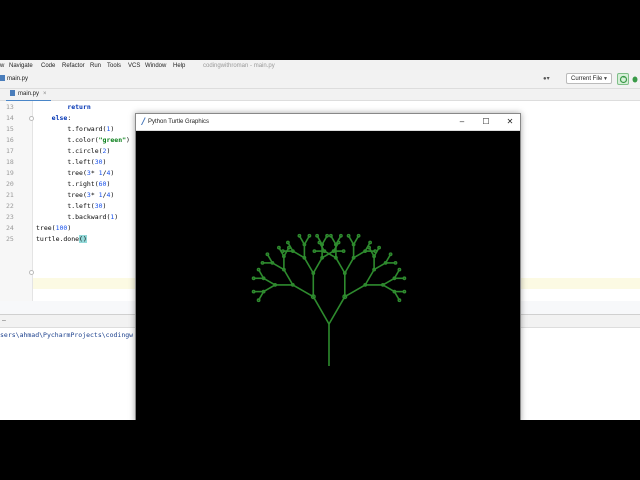  Describe the element at coordinates (10, 107) in the screenshot. I see `line-number: 13` at that location.